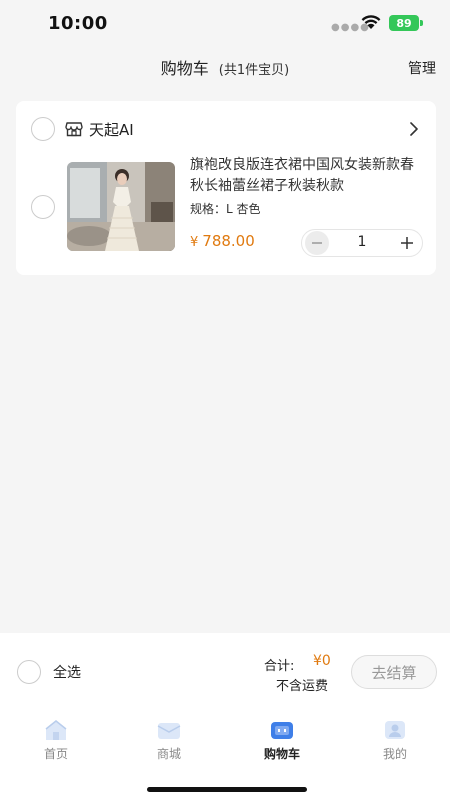  What do you see at coordinates (371, 22) in the screenshot?
I see `wifi-icon` at bounding box center [371, 22].